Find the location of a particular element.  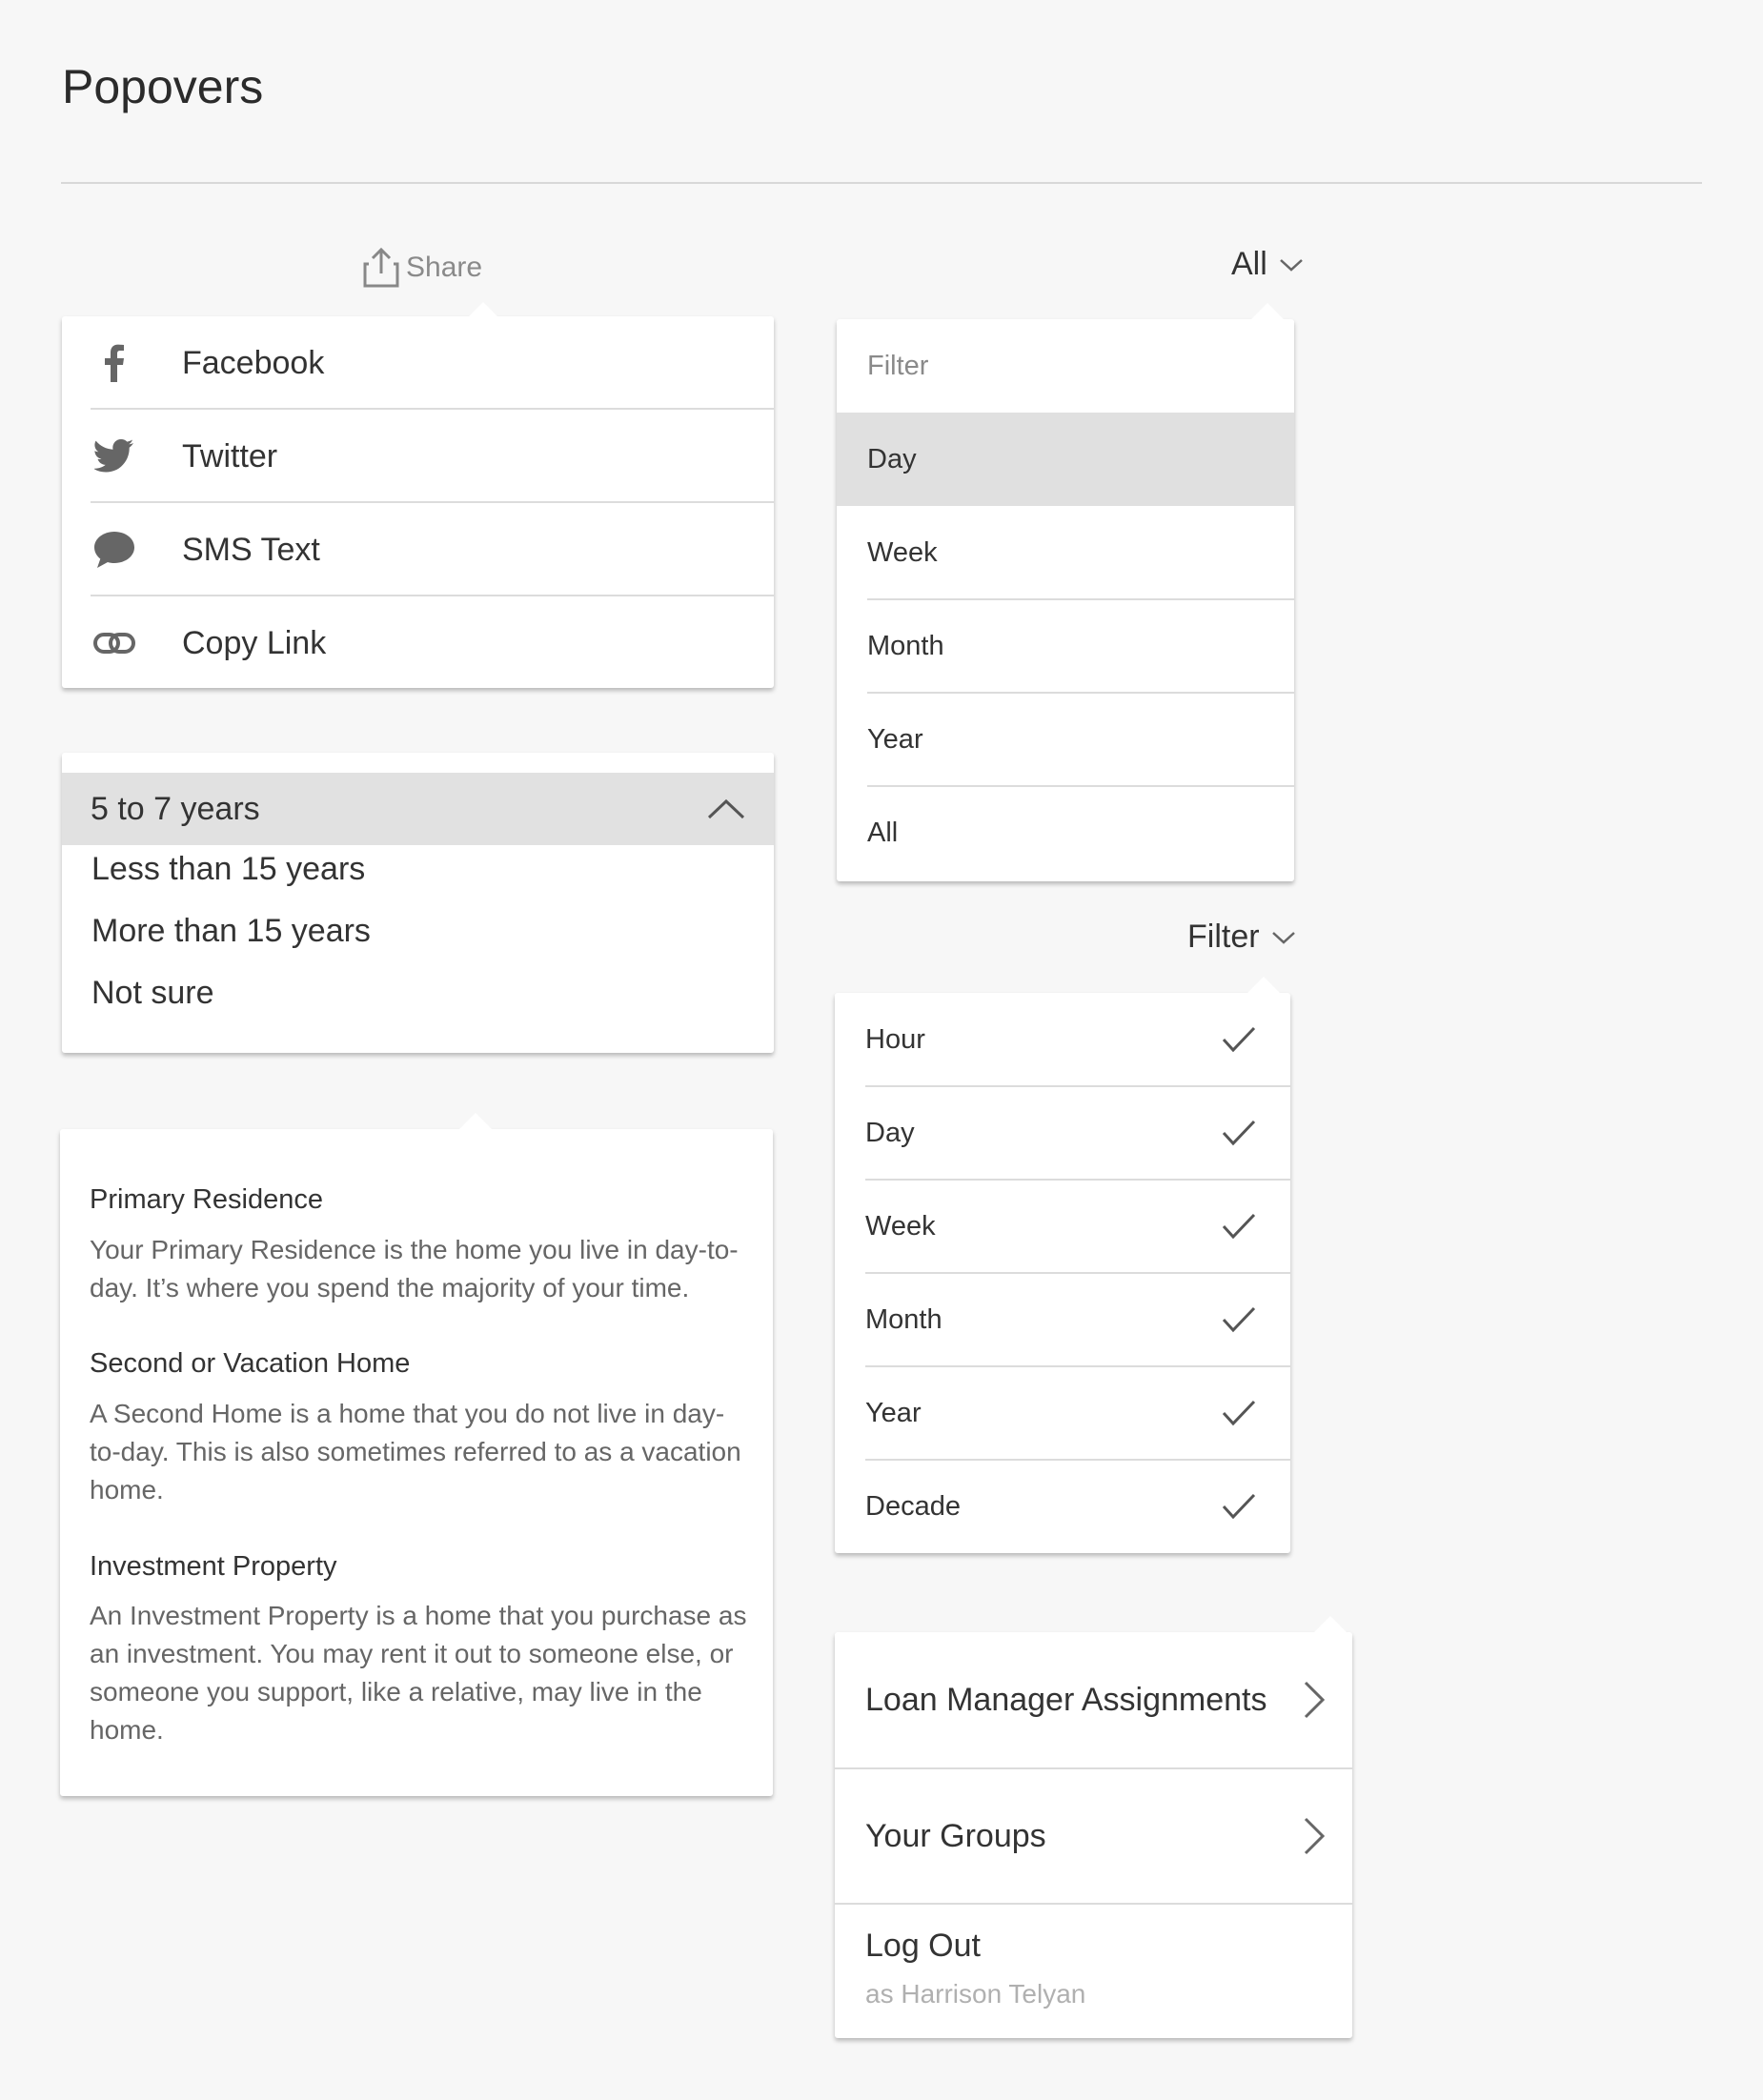

share-item-twitter: Twitter is located at coordinates (418, 456).